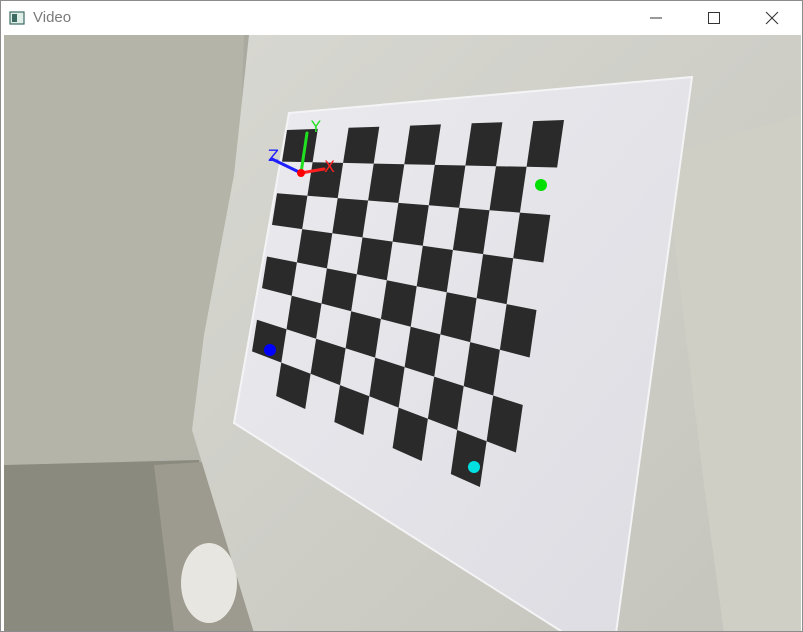 Image resolution: width=803 pixels, height=632 pixels. Describe the element at coordinates (209, 583) in the screenshot. I see `white-object` at that location.